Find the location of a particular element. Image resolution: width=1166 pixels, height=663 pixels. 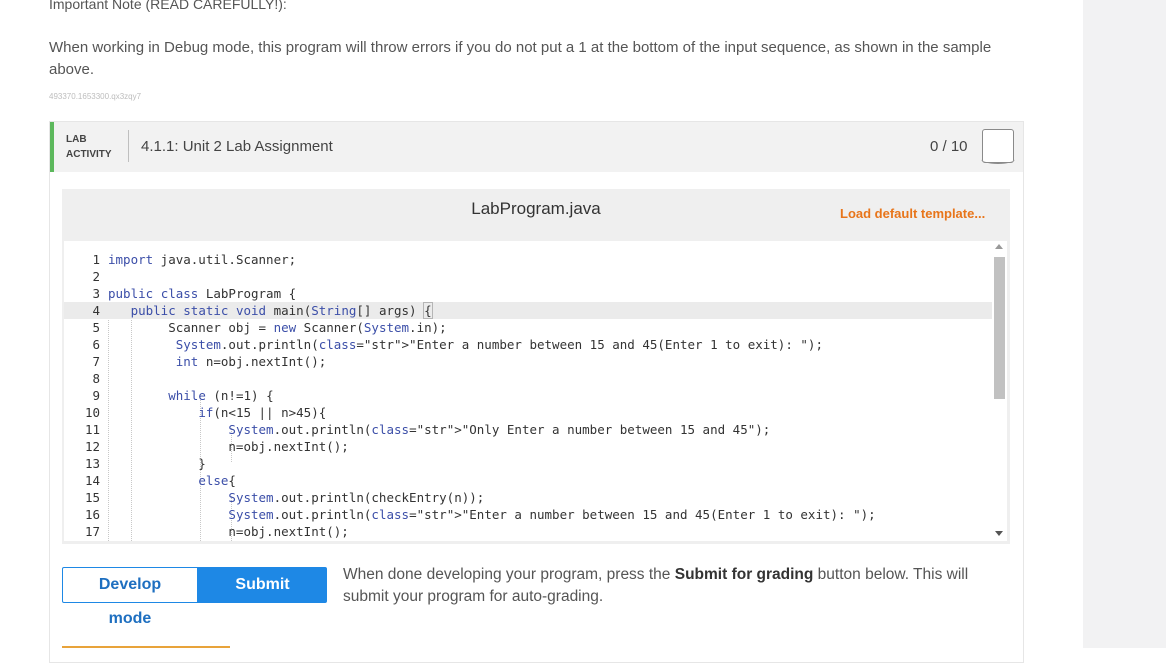

scroll-thumb is located at coordinates (999, 328).